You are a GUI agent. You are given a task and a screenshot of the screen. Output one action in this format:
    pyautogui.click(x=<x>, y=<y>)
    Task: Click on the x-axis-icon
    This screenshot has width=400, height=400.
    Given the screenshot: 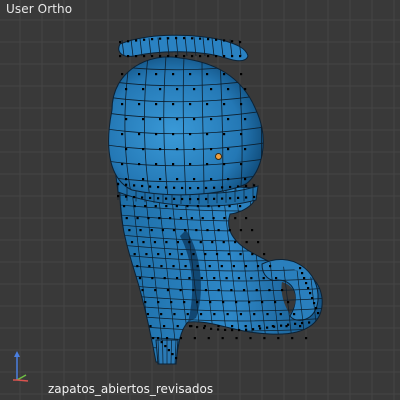 What is the action you would take?
    pyautogui.click(x=22, y=380)
    